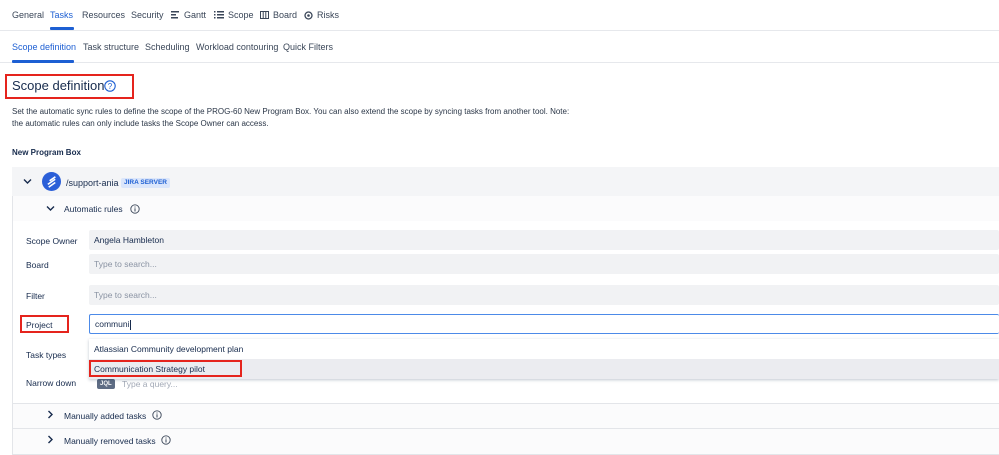 Image resolution: width=999 pixels, height=455 pixels. I want to click on tab-label: Resources, so click(104, 15).